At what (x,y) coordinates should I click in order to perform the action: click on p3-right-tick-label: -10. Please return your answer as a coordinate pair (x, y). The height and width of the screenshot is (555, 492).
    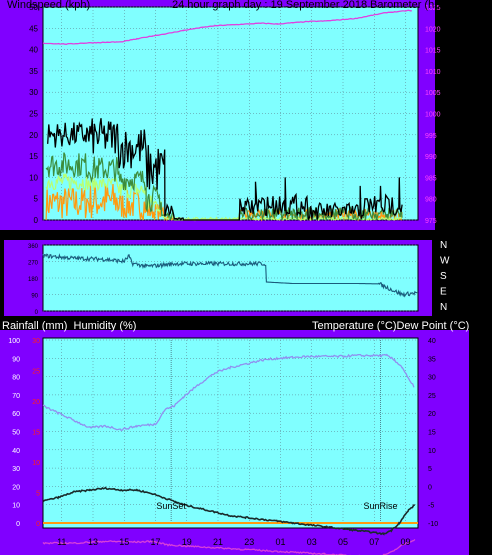
    Looking at the image, I should click on (433, 524).